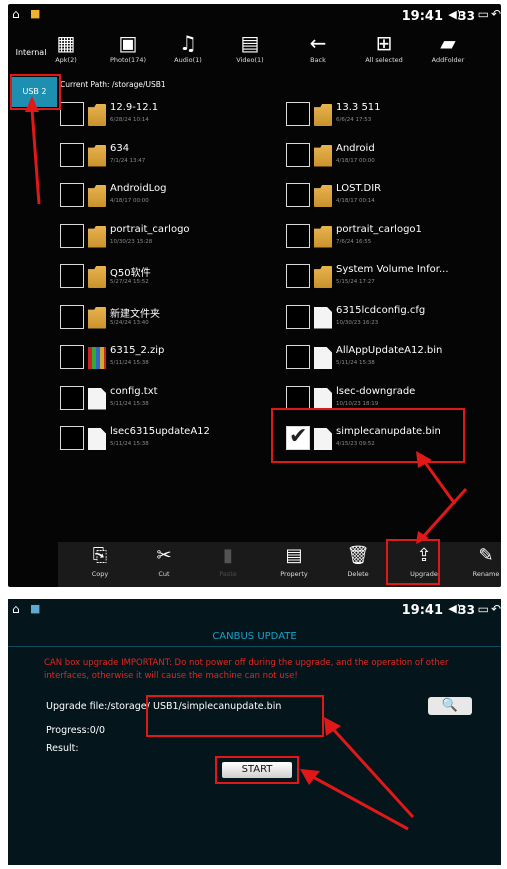 This screenshot has width=507, height=869. What do you see at coordinates (357, 774) in the screenshot?
I see `annotation-arrows` at bounding box center [357, 774].